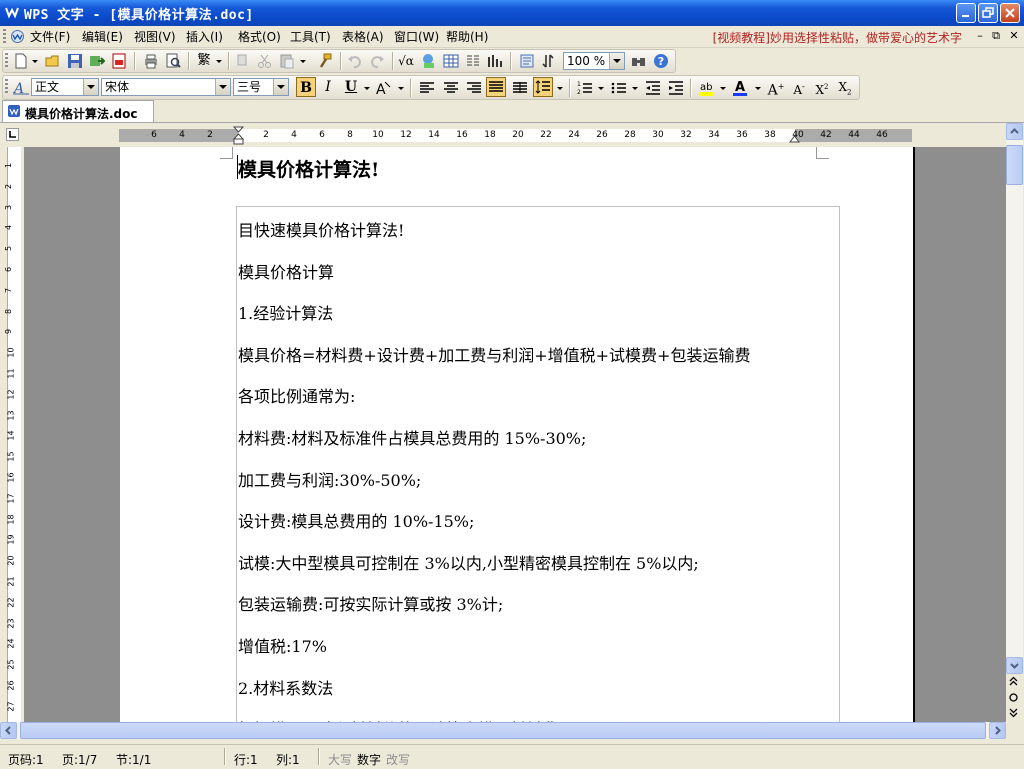 The width and height of the screenshot is (1024, 769). I want to click on wps-menu-icon, so click(17, 36).